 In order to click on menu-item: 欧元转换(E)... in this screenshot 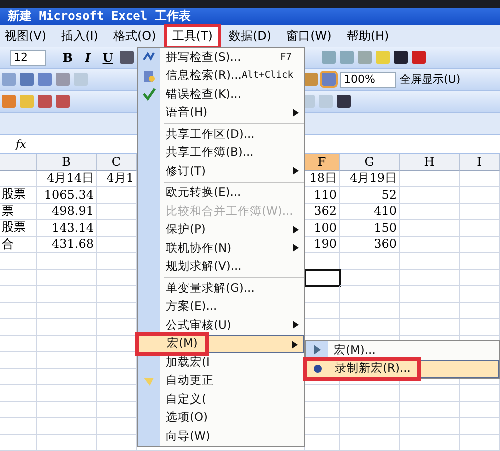, I will do `click(221, 193)`.